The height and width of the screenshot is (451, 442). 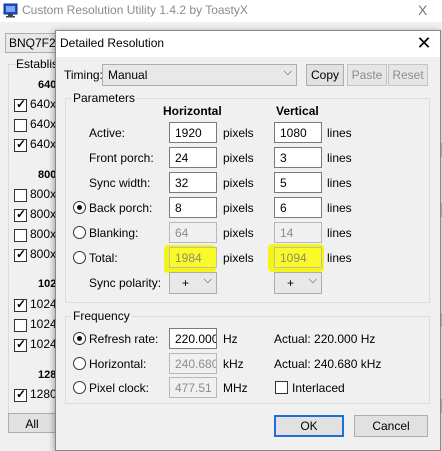 I want to click on copy-button: Copy, so click(x=325, y=75).